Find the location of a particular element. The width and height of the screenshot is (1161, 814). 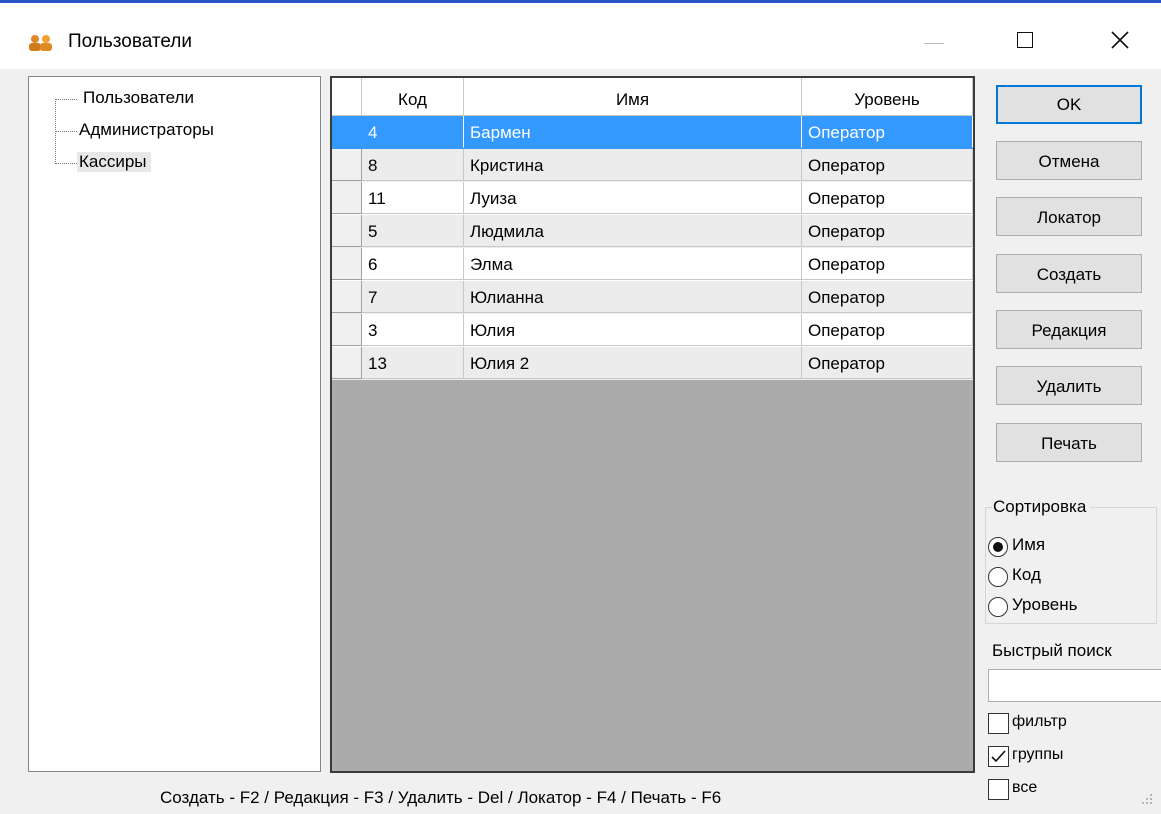

table-row: 11 Луиза Оператор is located at coordinates (652, 198).